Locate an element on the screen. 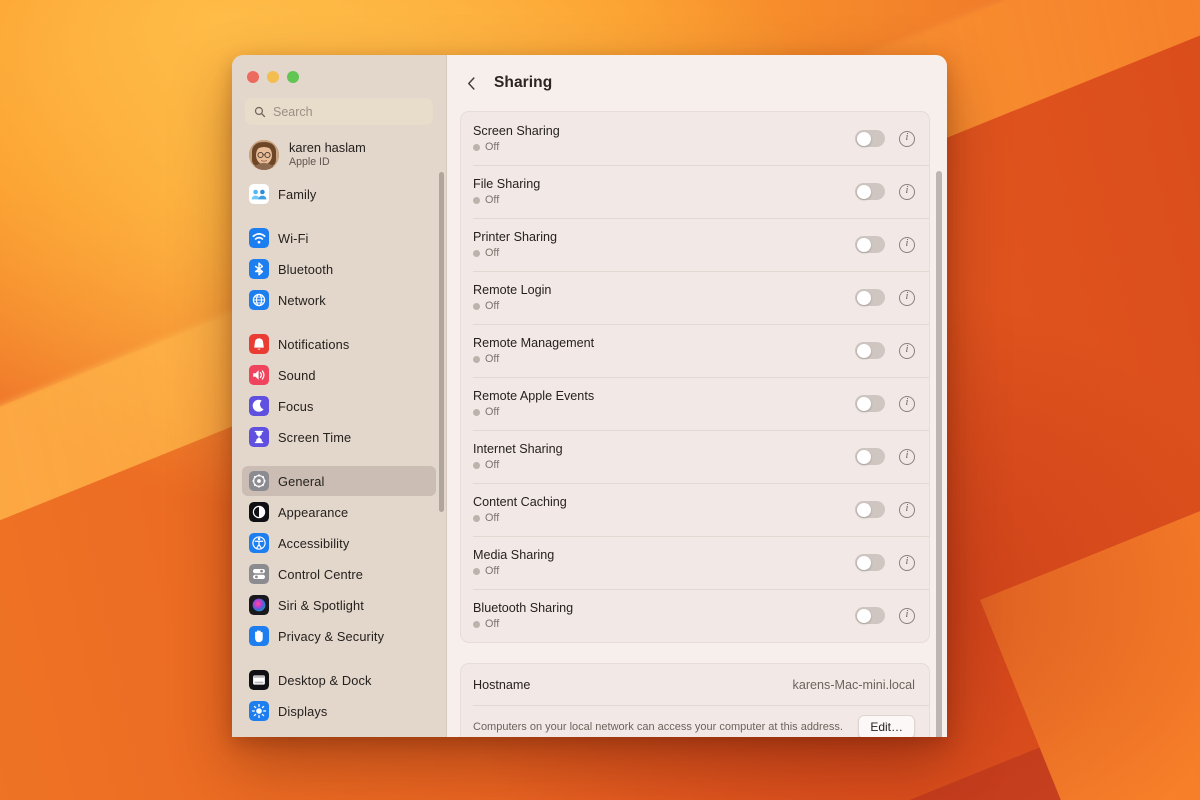 Image resolution: width=1200 pixels, height=800 pixels. sidebar-item-network: Network is located at coordinates (339, 300).